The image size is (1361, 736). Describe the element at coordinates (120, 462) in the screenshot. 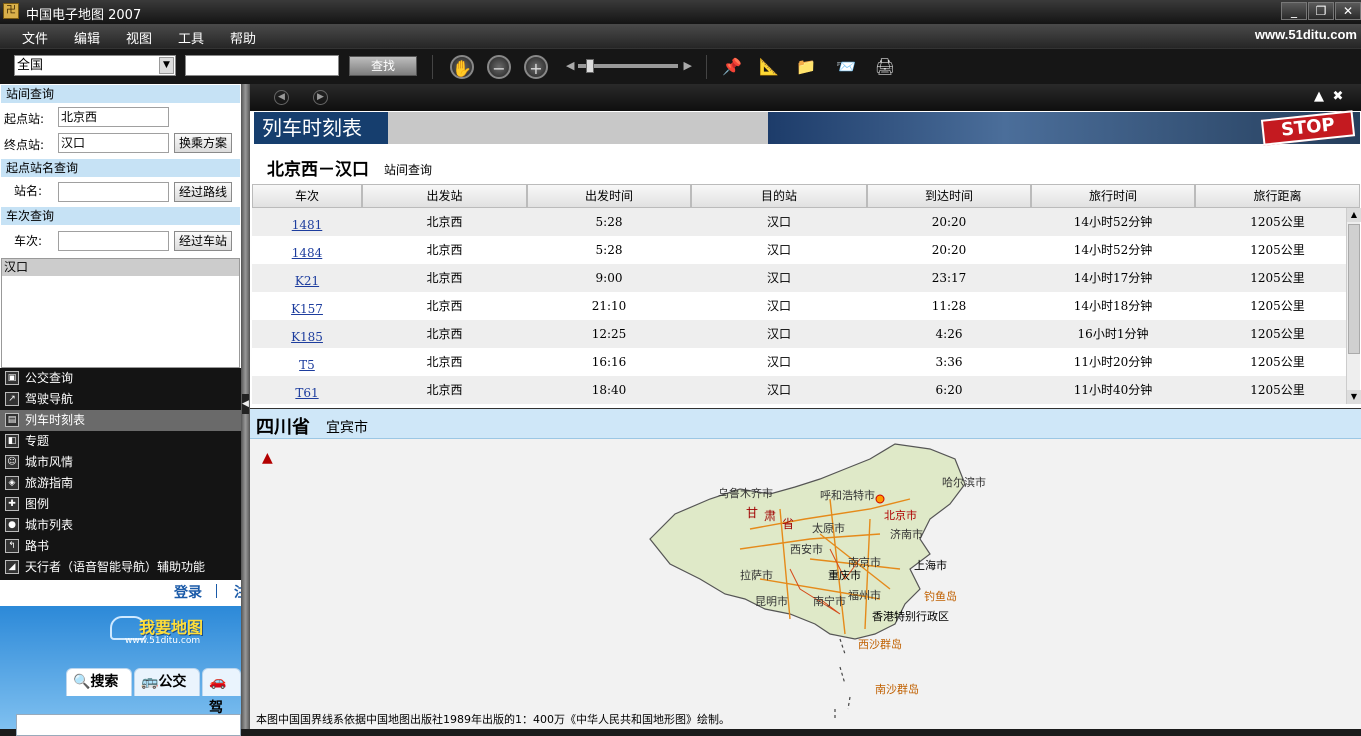

I see `nav-city-scene: ☺ 城市风情` at that location.